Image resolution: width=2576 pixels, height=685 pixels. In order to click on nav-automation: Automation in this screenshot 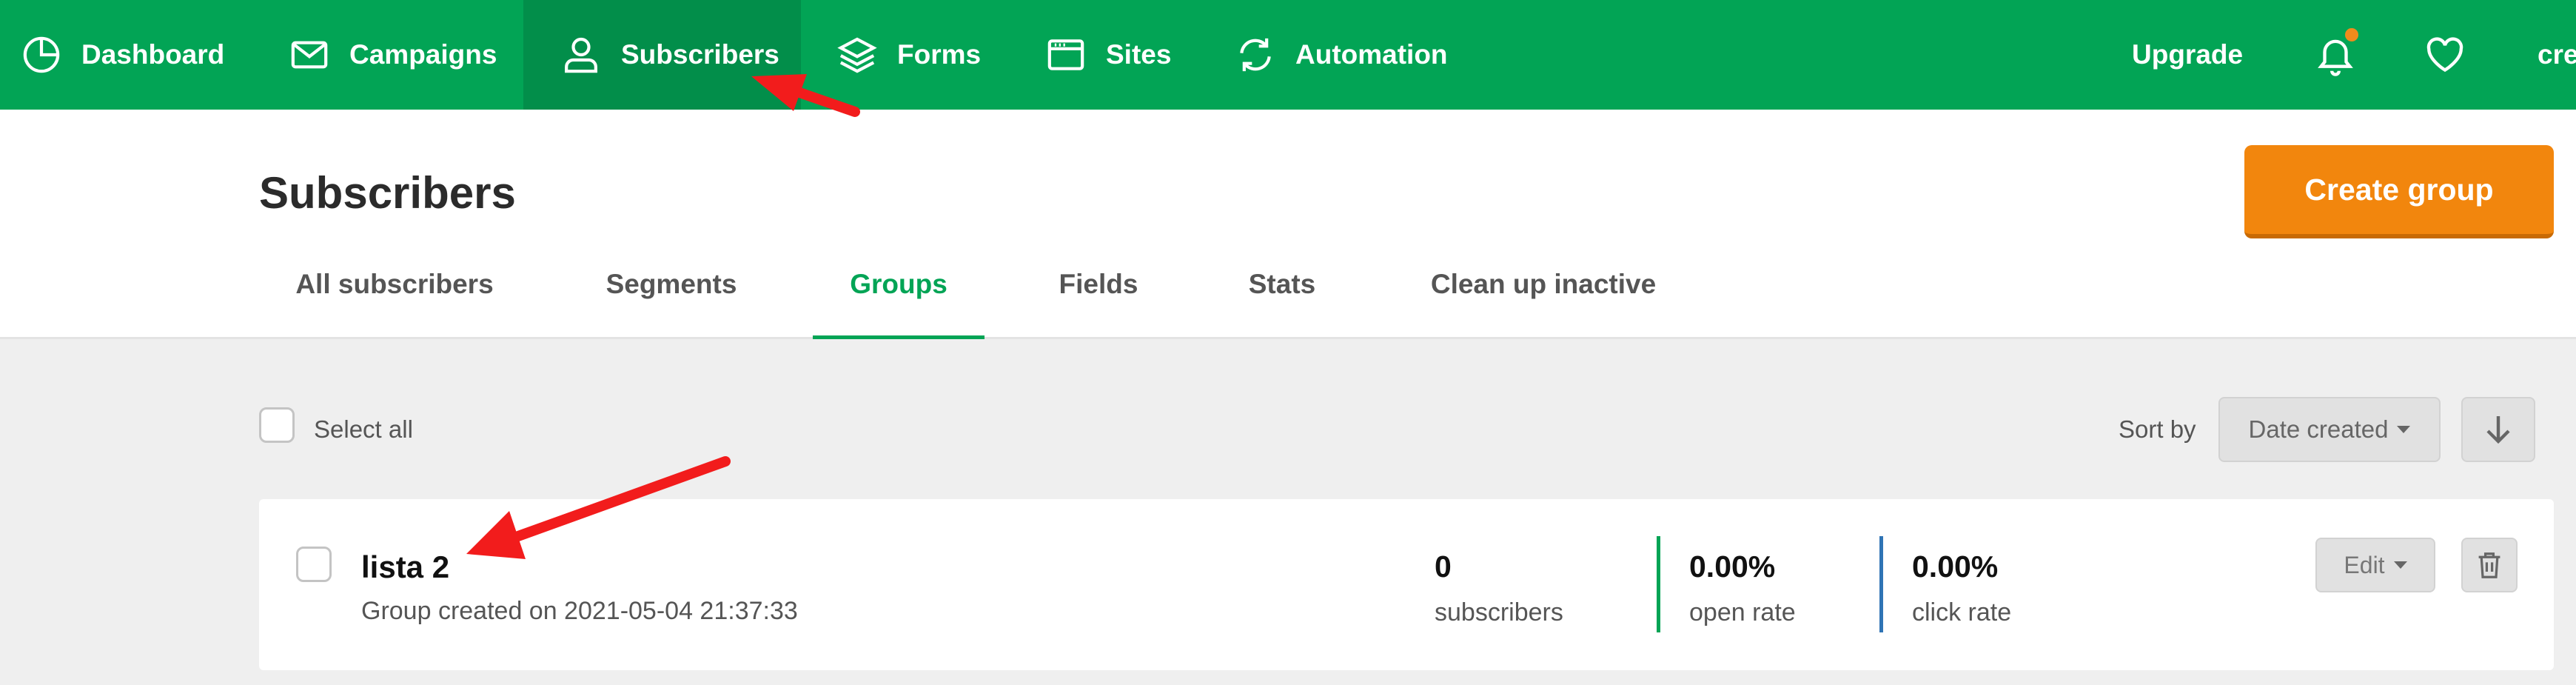, I will do `click(1341, 55)`.